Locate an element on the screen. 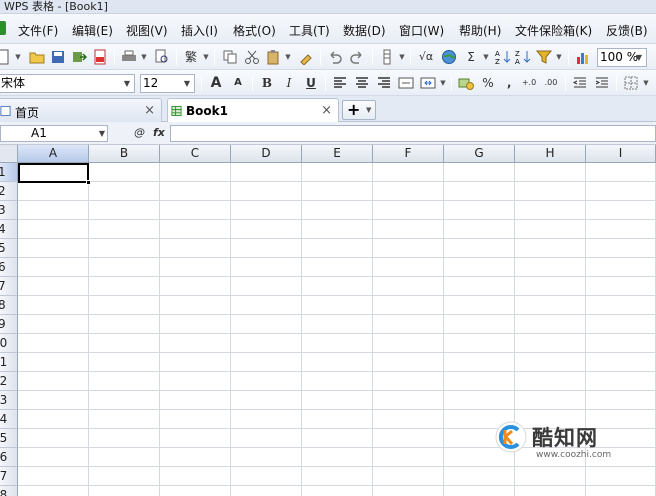 Image resolution: width=656 pixels, height=496 pixels. print-icon is located at coordinates (129, 57).